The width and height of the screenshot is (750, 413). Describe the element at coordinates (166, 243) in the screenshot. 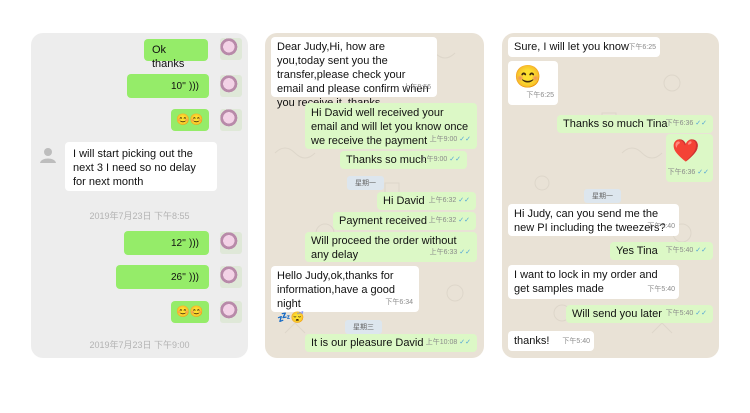

I see `voice-message-bubble: 12'' )))` at that location.